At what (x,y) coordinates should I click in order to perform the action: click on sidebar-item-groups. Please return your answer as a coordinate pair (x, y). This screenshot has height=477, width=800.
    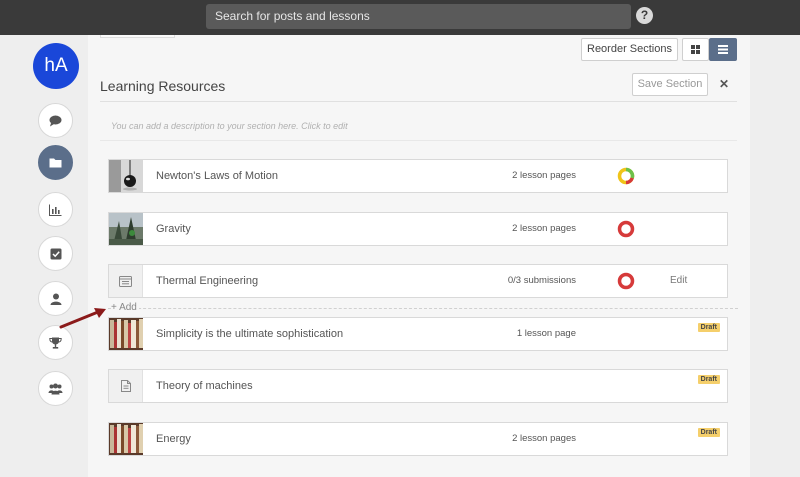
    Looking at the image, I should click on (55, 388).